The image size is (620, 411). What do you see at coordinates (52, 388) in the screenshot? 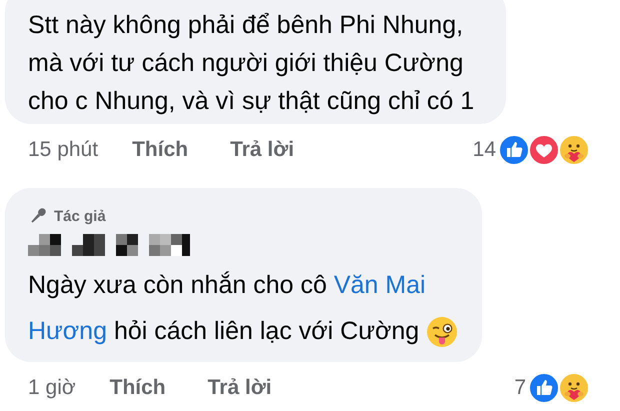
I see `comment-time: 1 giờ` at bounding box center [52, 388].